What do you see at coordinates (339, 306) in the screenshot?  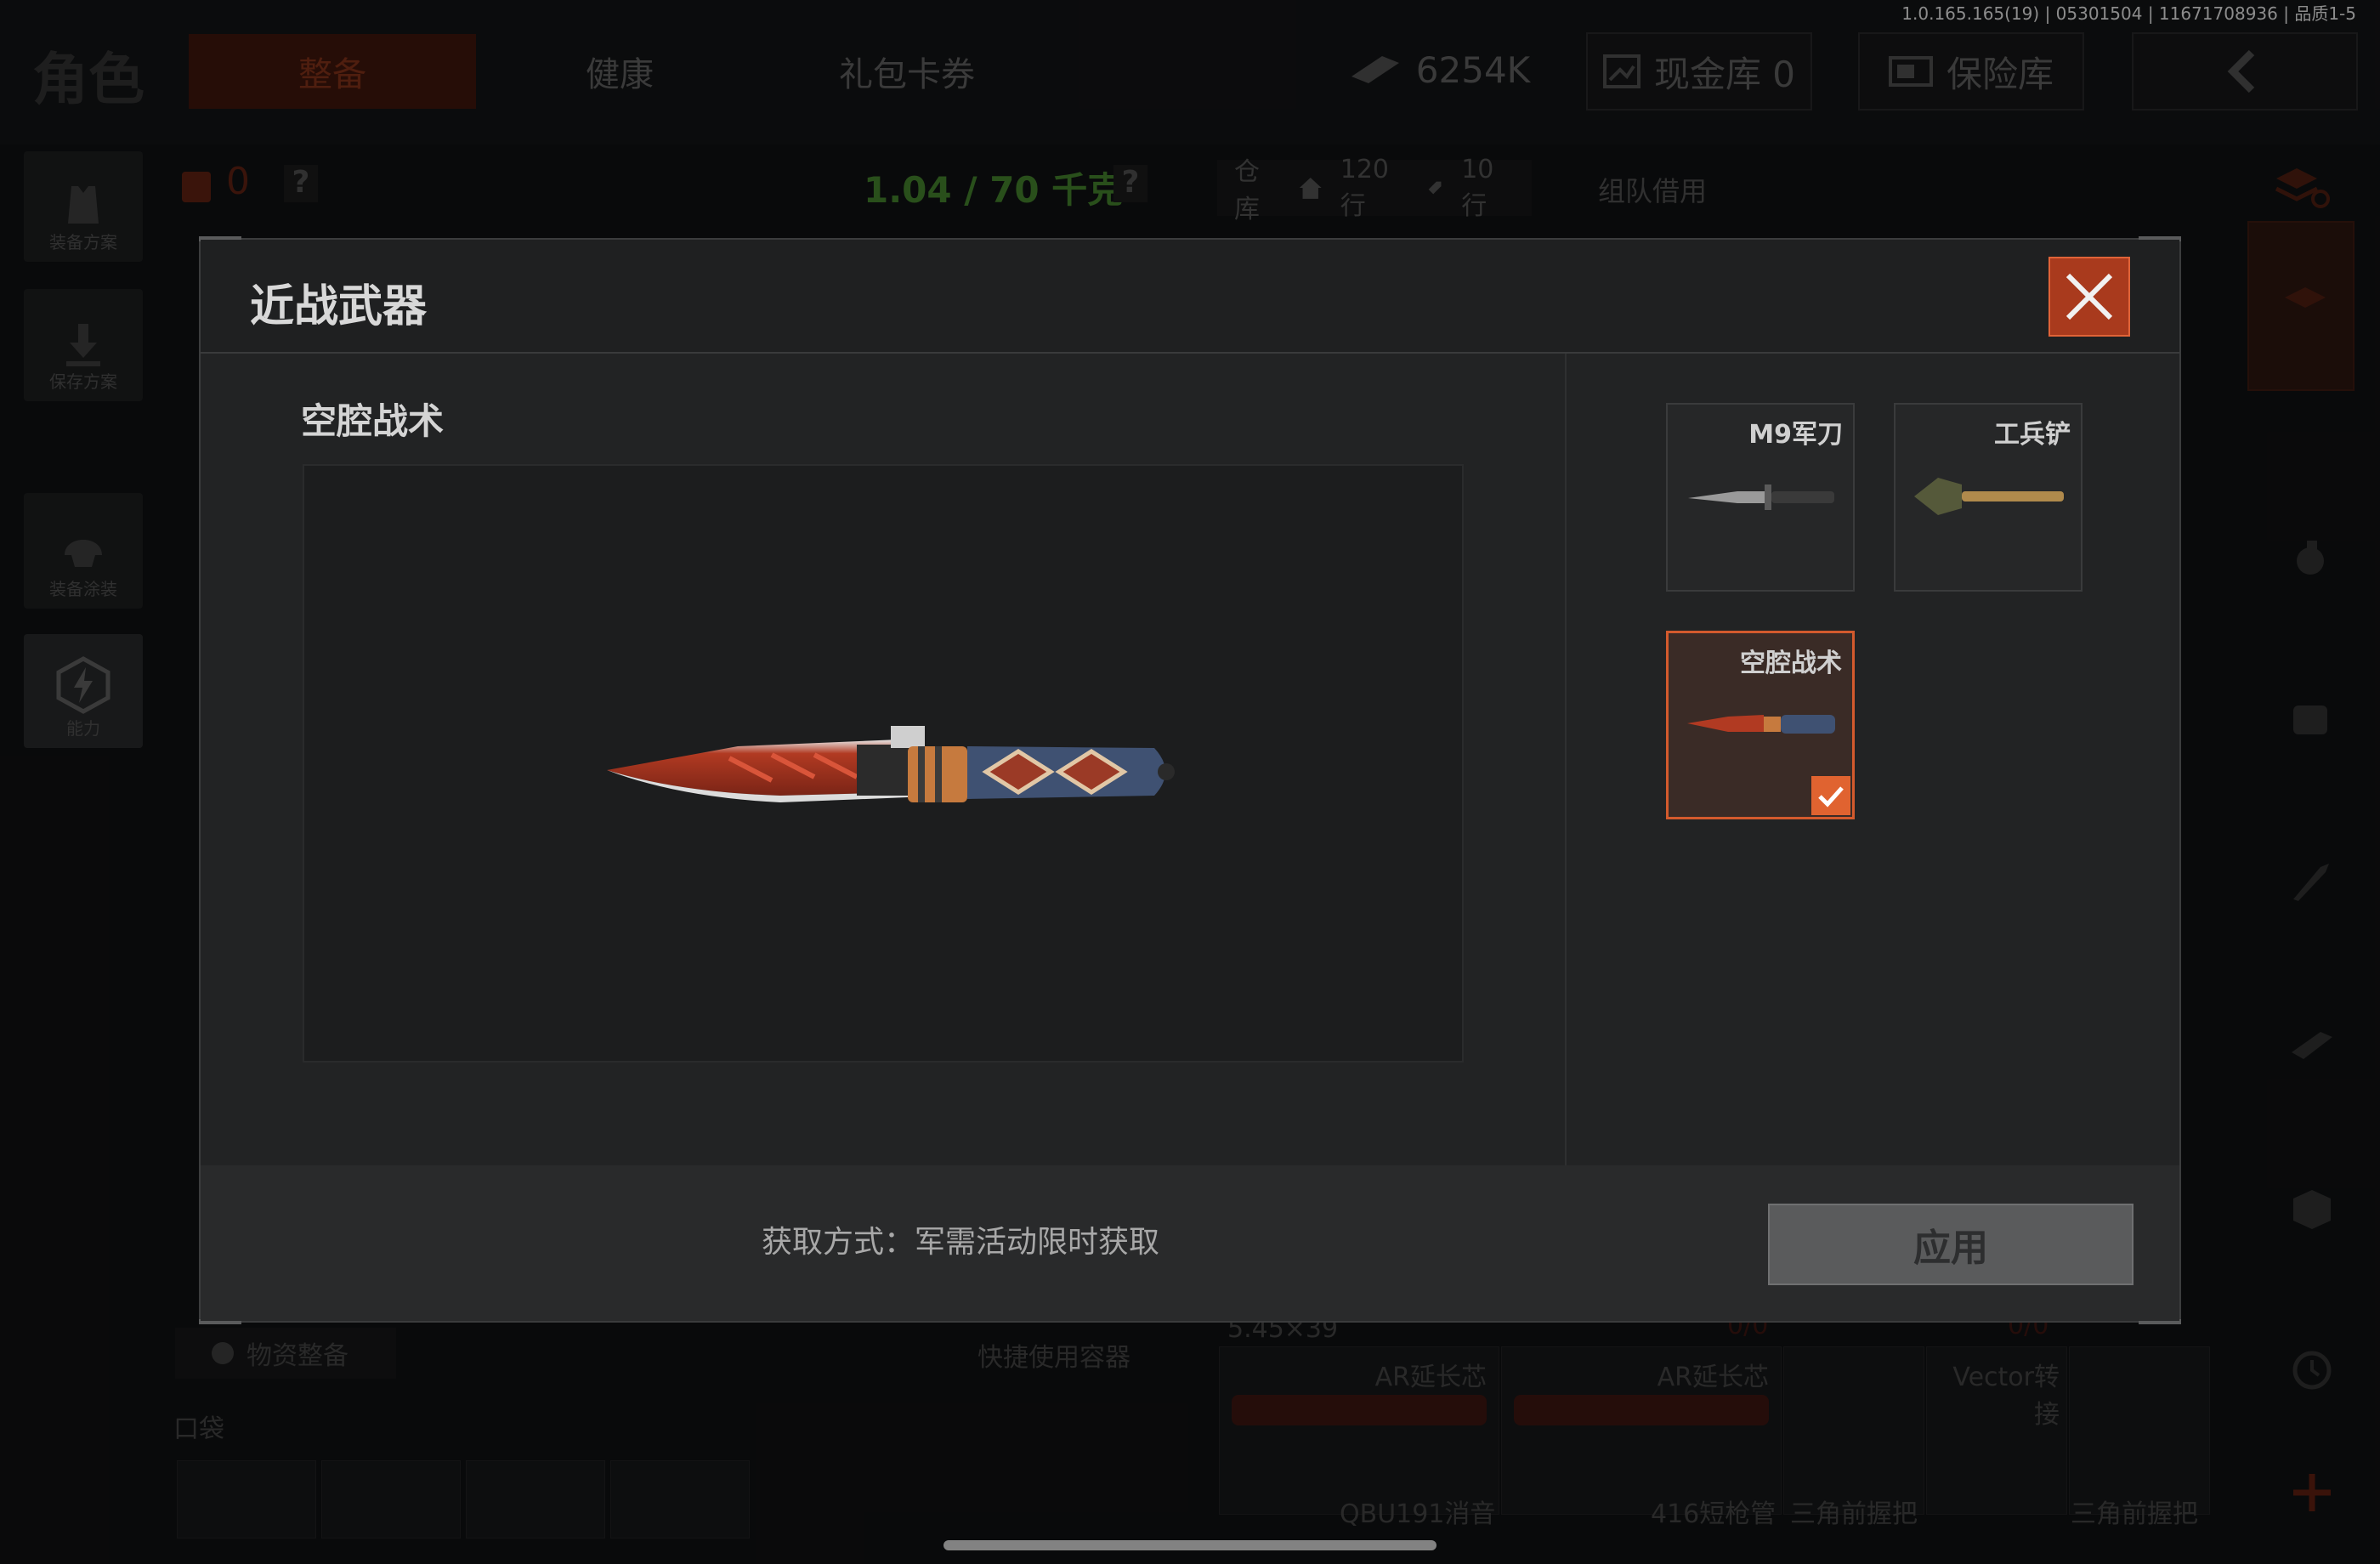 I see `dialog-title: 近战武器` at bounding box center [339, 306].